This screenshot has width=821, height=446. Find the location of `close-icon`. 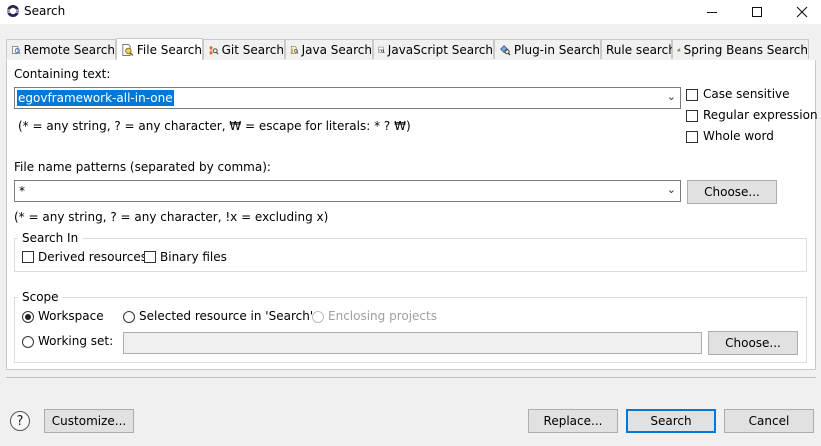

close-icon is located at coordinates (800, 12).